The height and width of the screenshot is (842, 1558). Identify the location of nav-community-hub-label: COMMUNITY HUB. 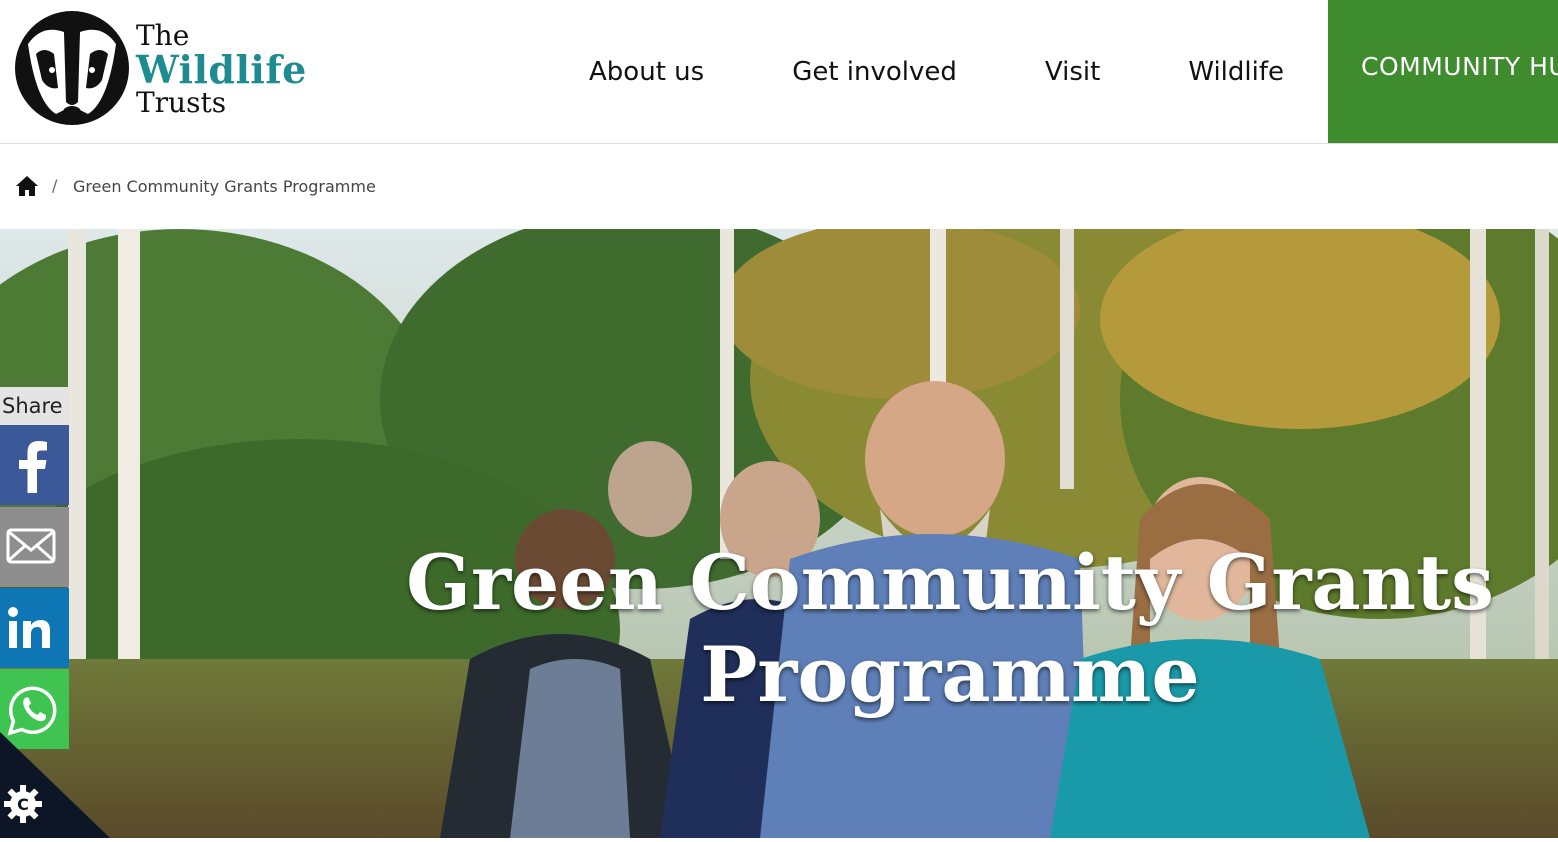
(1459, 66).